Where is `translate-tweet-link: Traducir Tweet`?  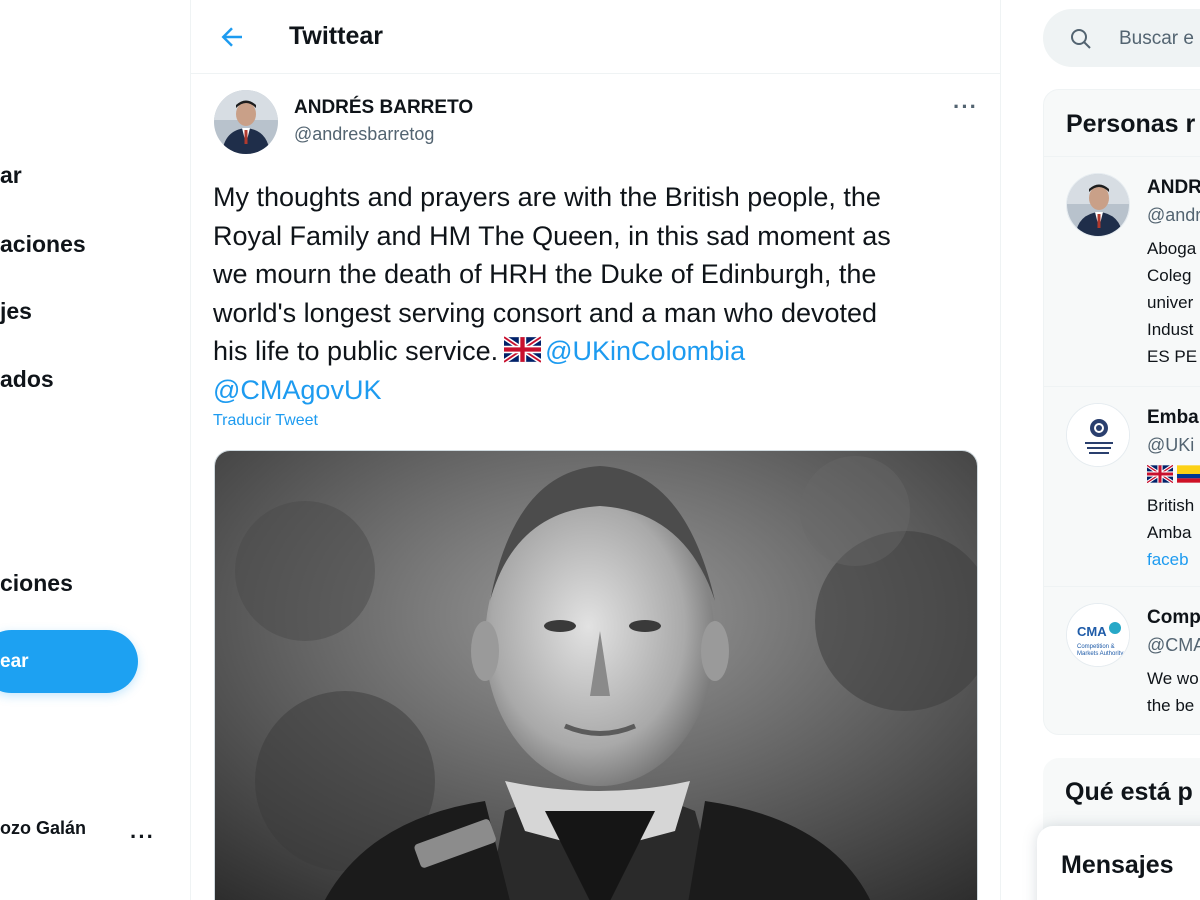 translate-tweet-link: Traducir Tweet is located at coordinates (265, 421).